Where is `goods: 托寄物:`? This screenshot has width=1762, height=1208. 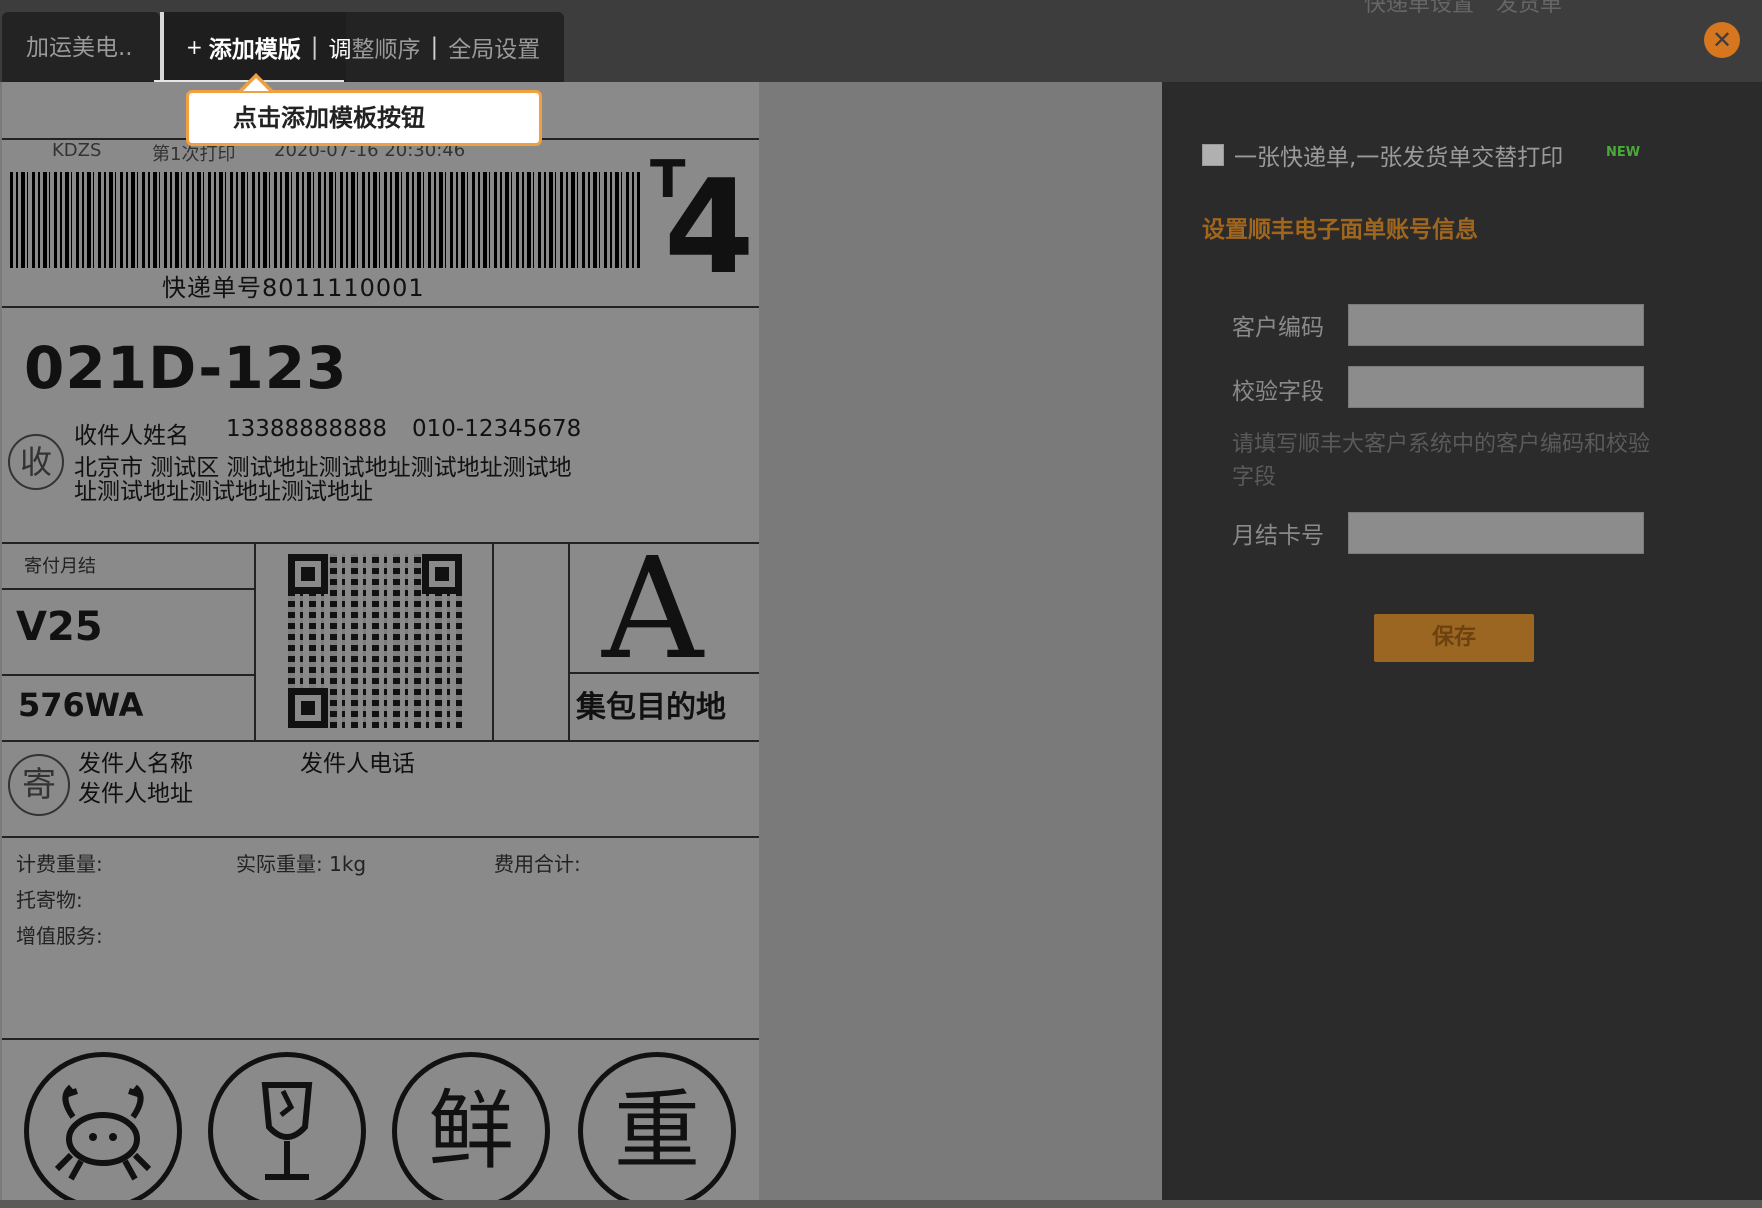 goods: 托寄物: is located at coordinates (49, 900).